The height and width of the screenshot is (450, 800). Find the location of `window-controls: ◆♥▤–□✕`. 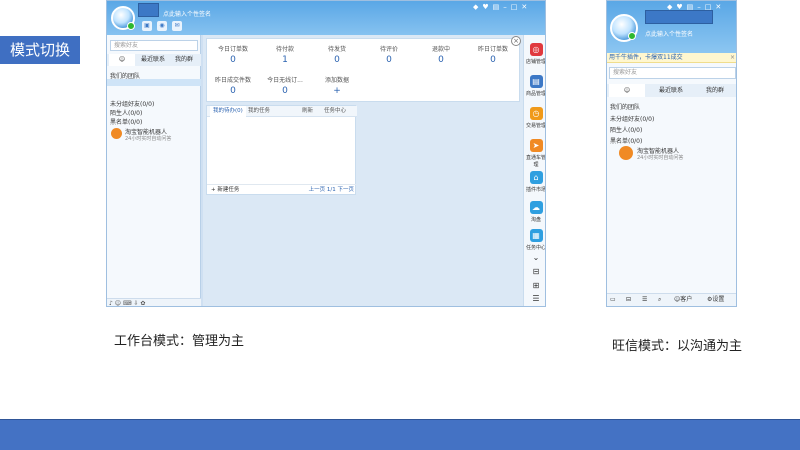

window-controls: ◆♥▤–□✕ is located at coordinates (502, 7).